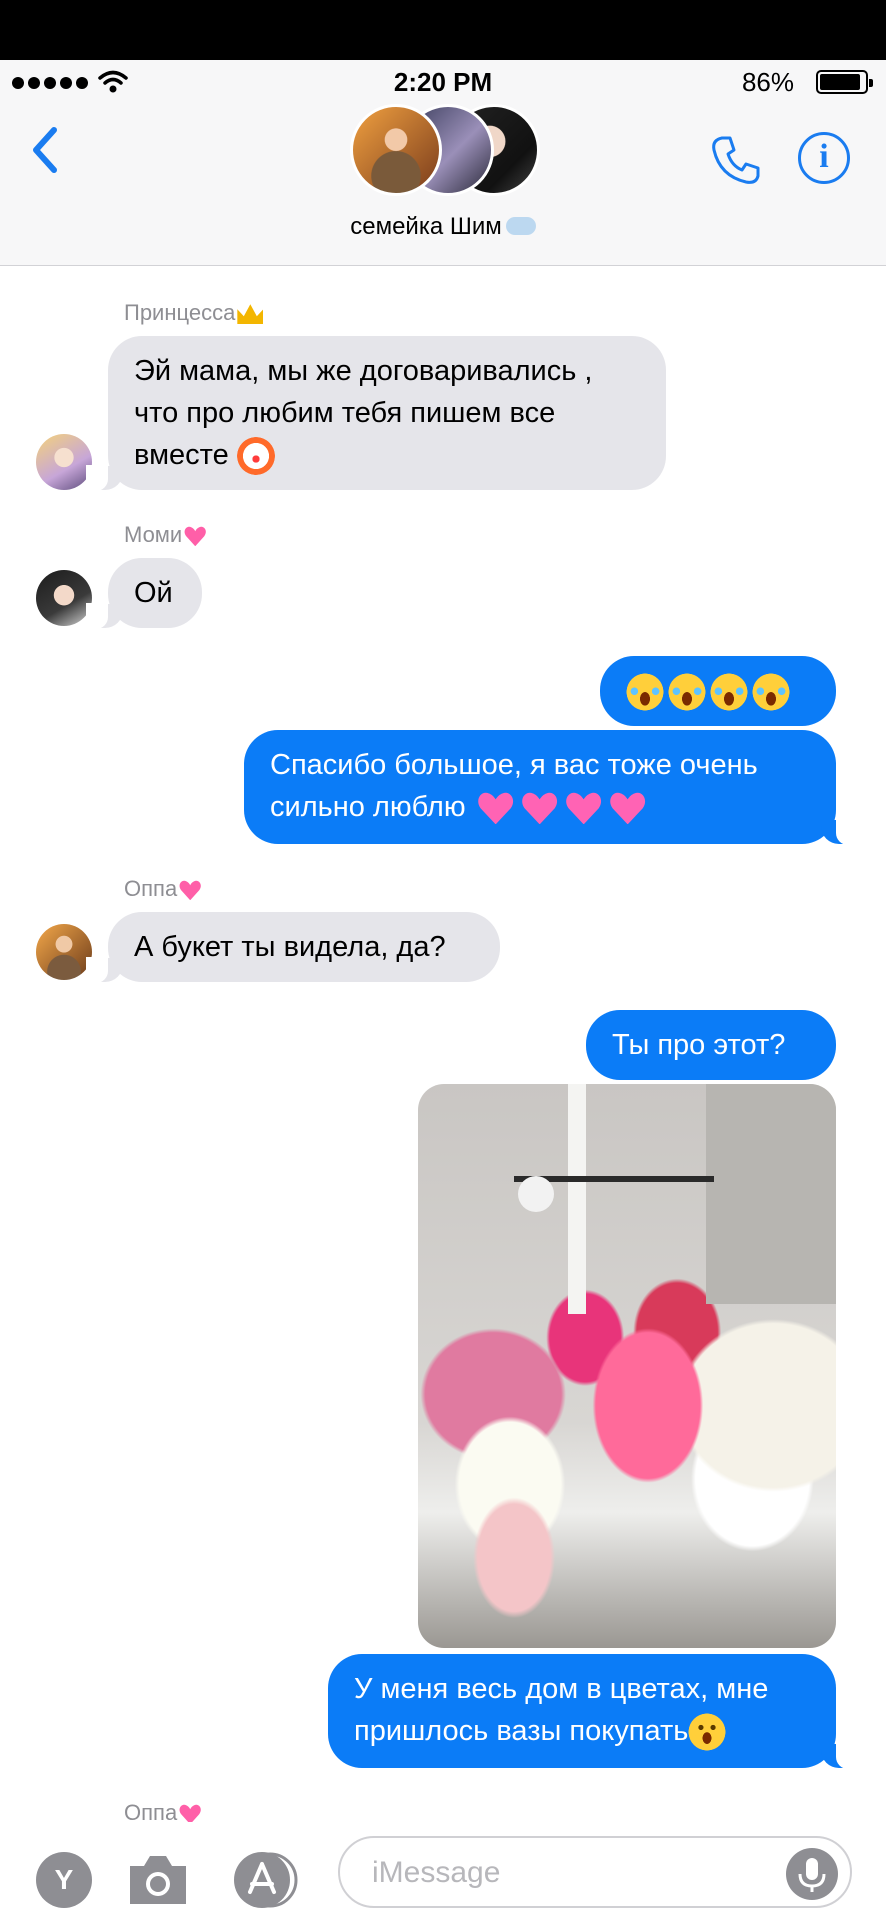 This screenshot has height=1920, width=886. I want to click on top-black-bar, so click(443, 30).